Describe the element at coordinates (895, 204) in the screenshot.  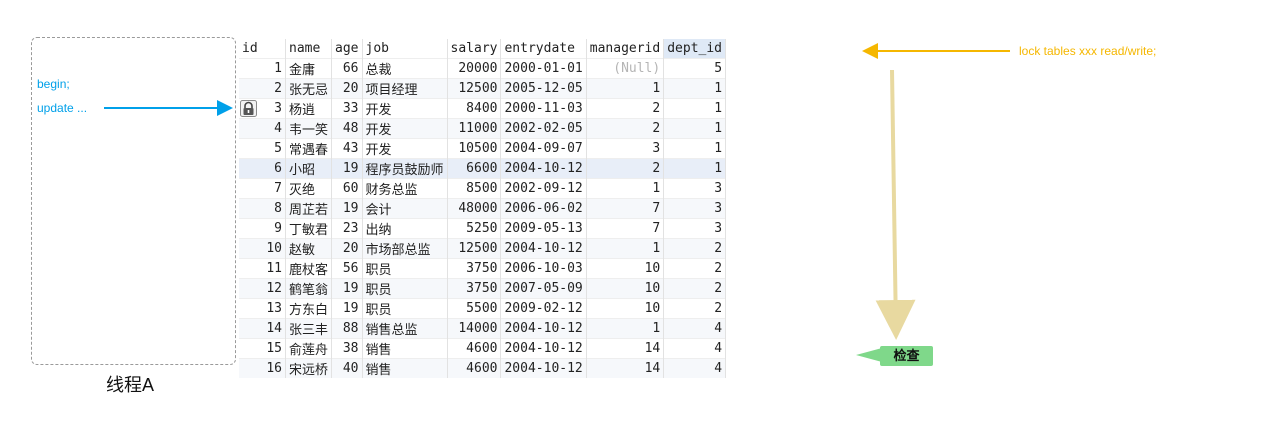
I see `scan-down-arrow` at that location.